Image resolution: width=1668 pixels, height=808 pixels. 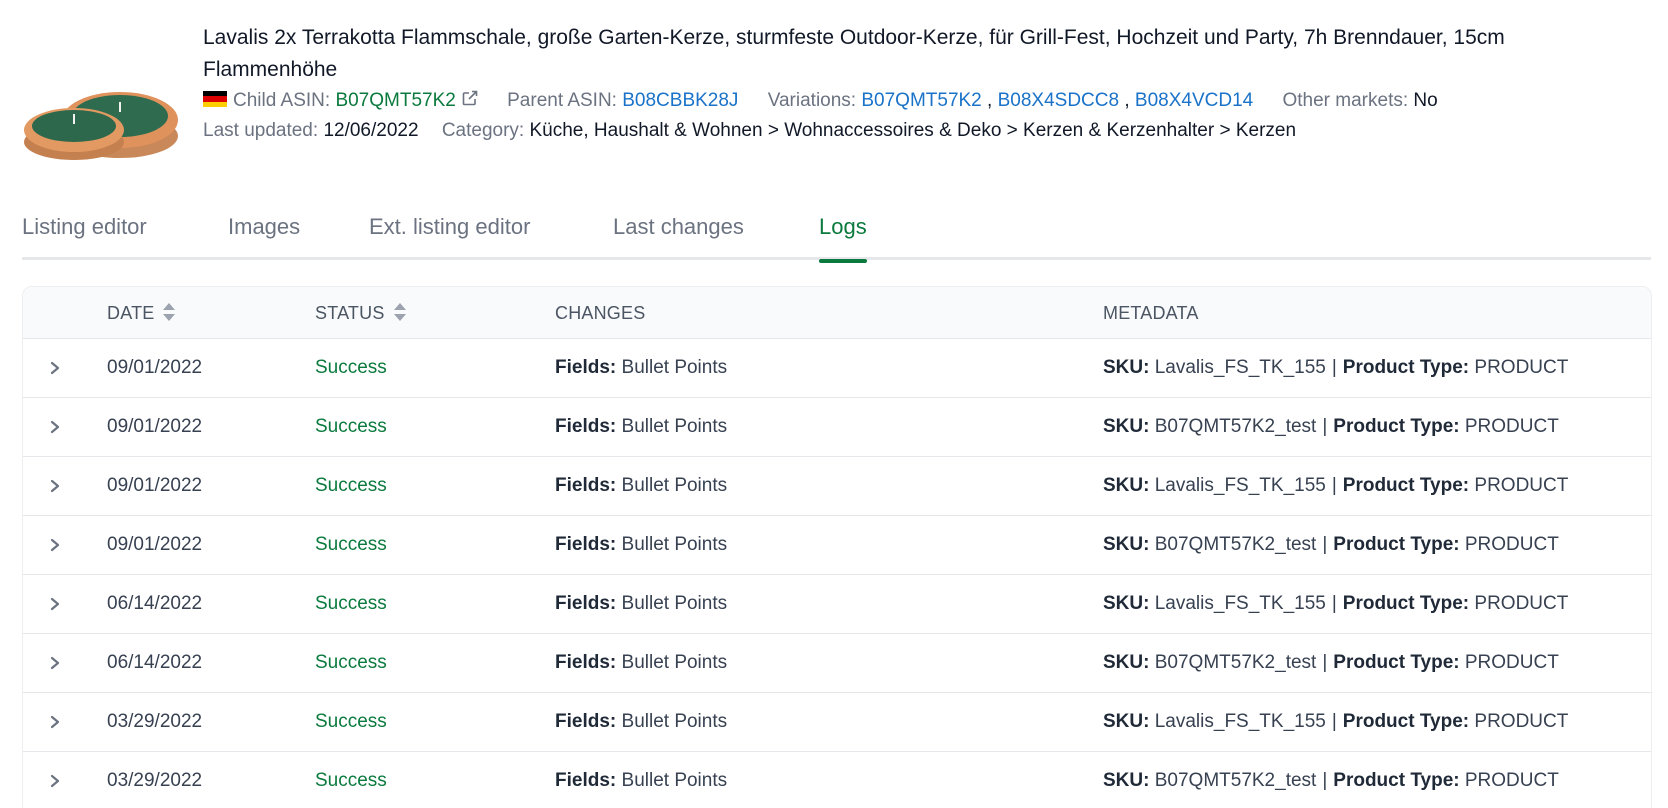 I want to click on category-label: Category:, so click(x=483, y=130).